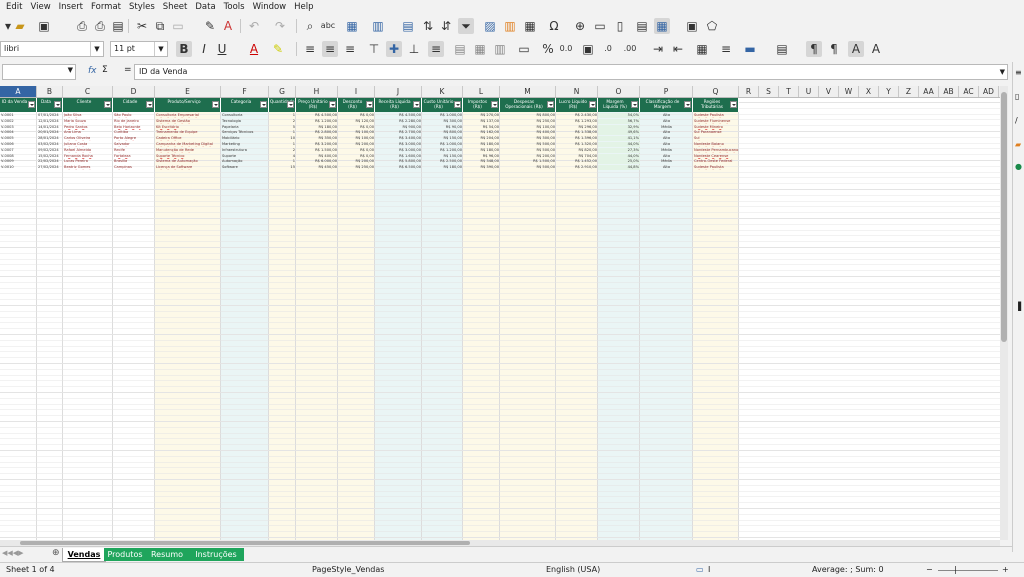 Image resolution: width=1024 pixels, height=577 pixels. I want to click on column-header-m: M, so click(528, 91).